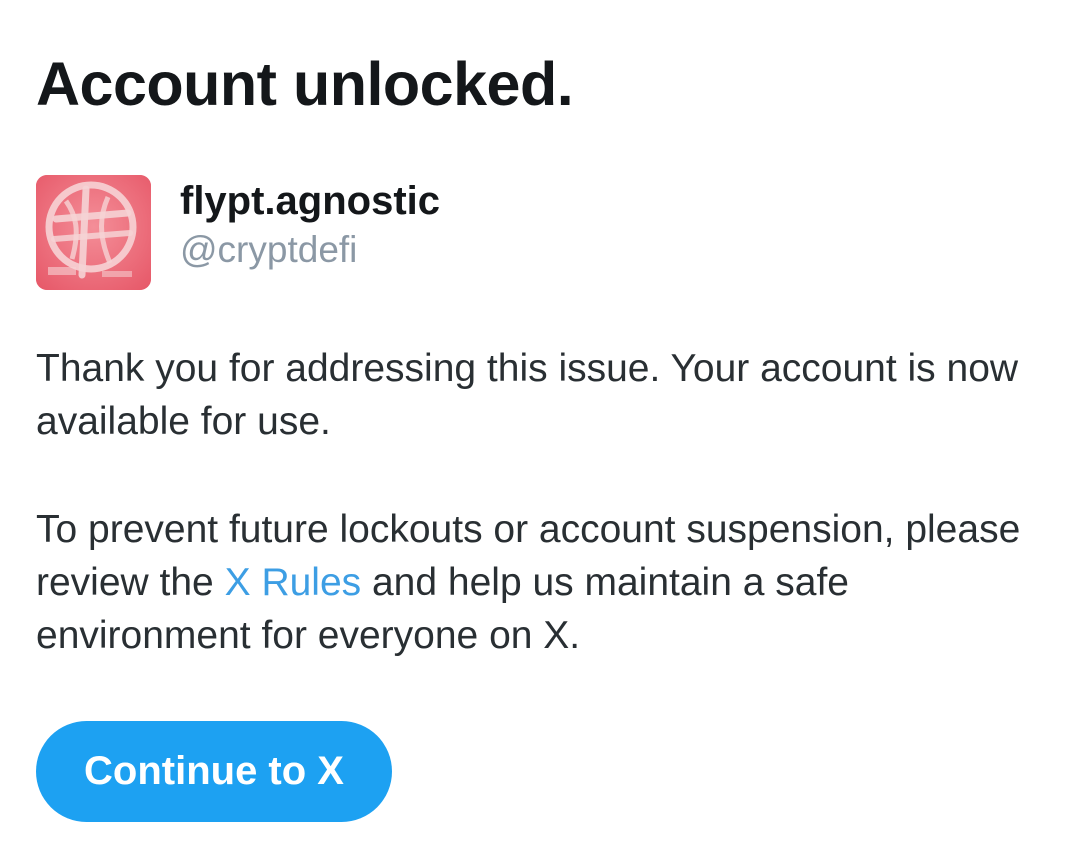  I want to click on display-name: flypt.agnostic, so click(310, 201).